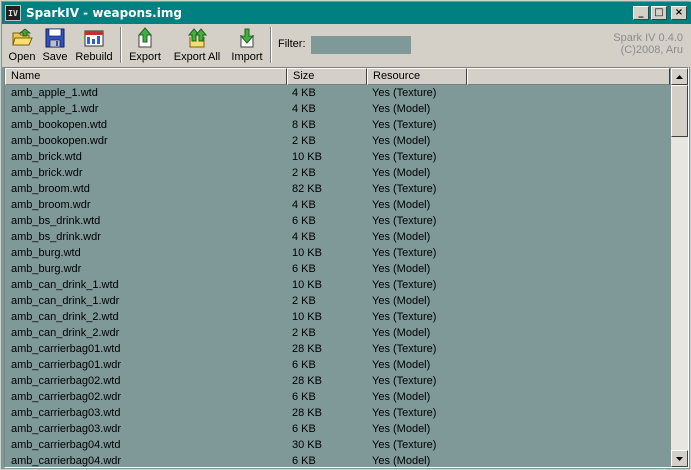 The image size is (691, 470). I want to click on toolbar-separator, so click(271, 45).